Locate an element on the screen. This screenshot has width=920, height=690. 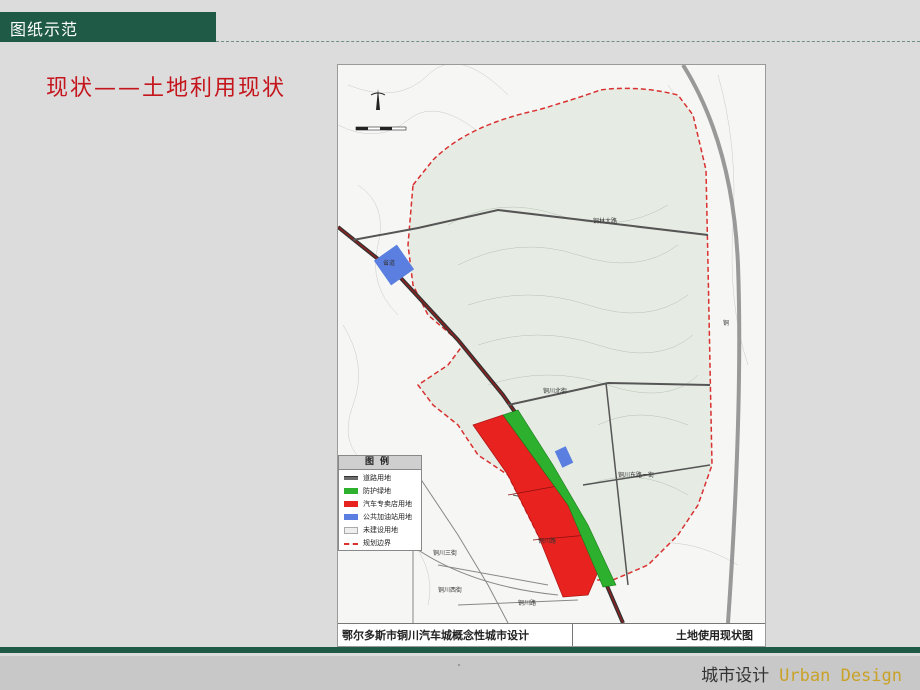
road-label-north: 铜林大路 is located at coordinates (605, 221).